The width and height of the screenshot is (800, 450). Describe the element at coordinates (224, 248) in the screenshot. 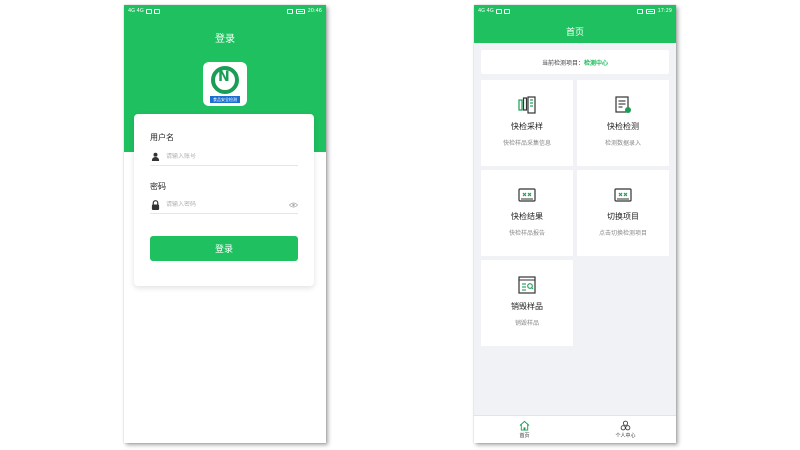

I see `login-button: 登录` at that location.